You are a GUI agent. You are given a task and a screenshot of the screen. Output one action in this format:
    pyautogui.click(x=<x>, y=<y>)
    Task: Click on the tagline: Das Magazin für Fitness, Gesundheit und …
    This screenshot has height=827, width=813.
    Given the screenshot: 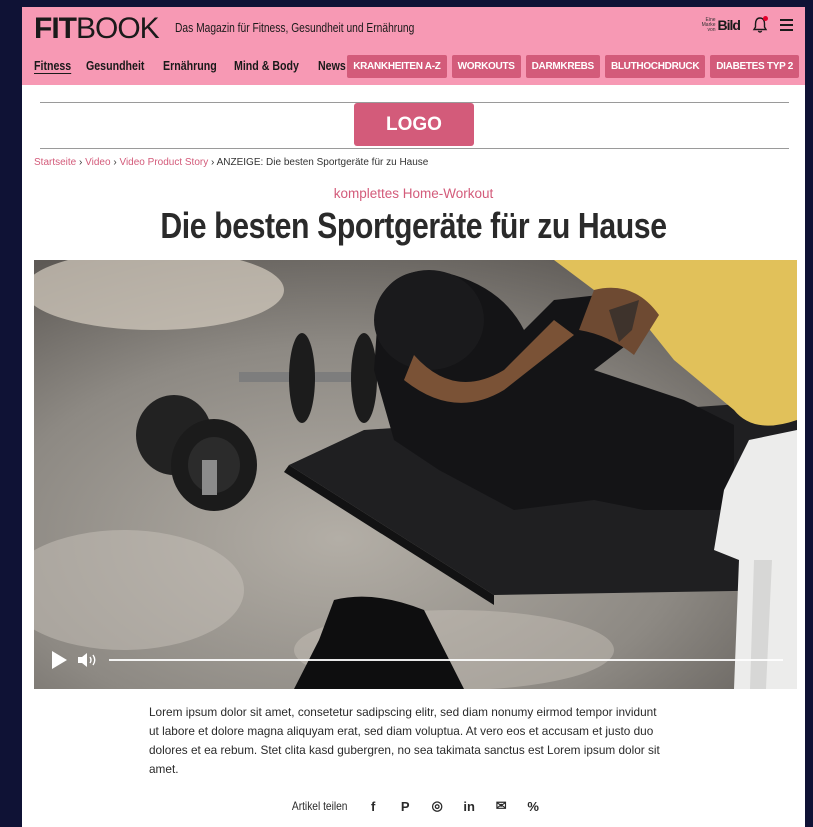 What is the action you would take?
    pyautogui.click(x=295, y=28)
    